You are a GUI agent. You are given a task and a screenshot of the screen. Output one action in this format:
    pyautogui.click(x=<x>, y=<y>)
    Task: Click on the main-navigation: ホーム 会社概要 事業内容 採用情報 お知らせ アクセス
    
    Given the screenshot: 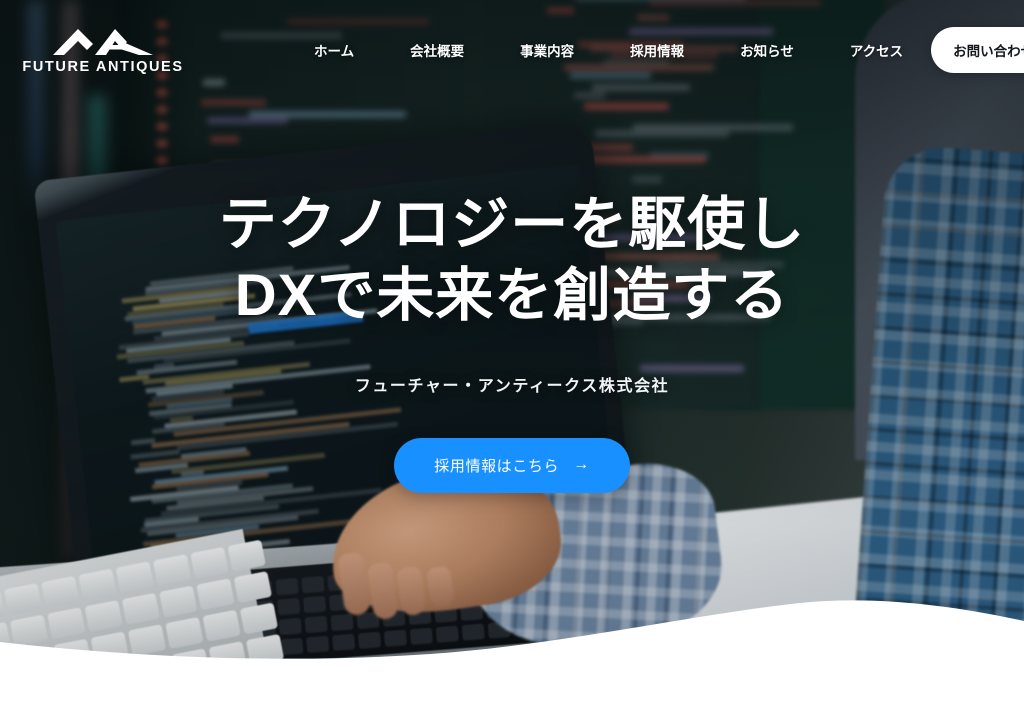 What is the action you would take?
    pyautogui.click(x=608, y=50)
    